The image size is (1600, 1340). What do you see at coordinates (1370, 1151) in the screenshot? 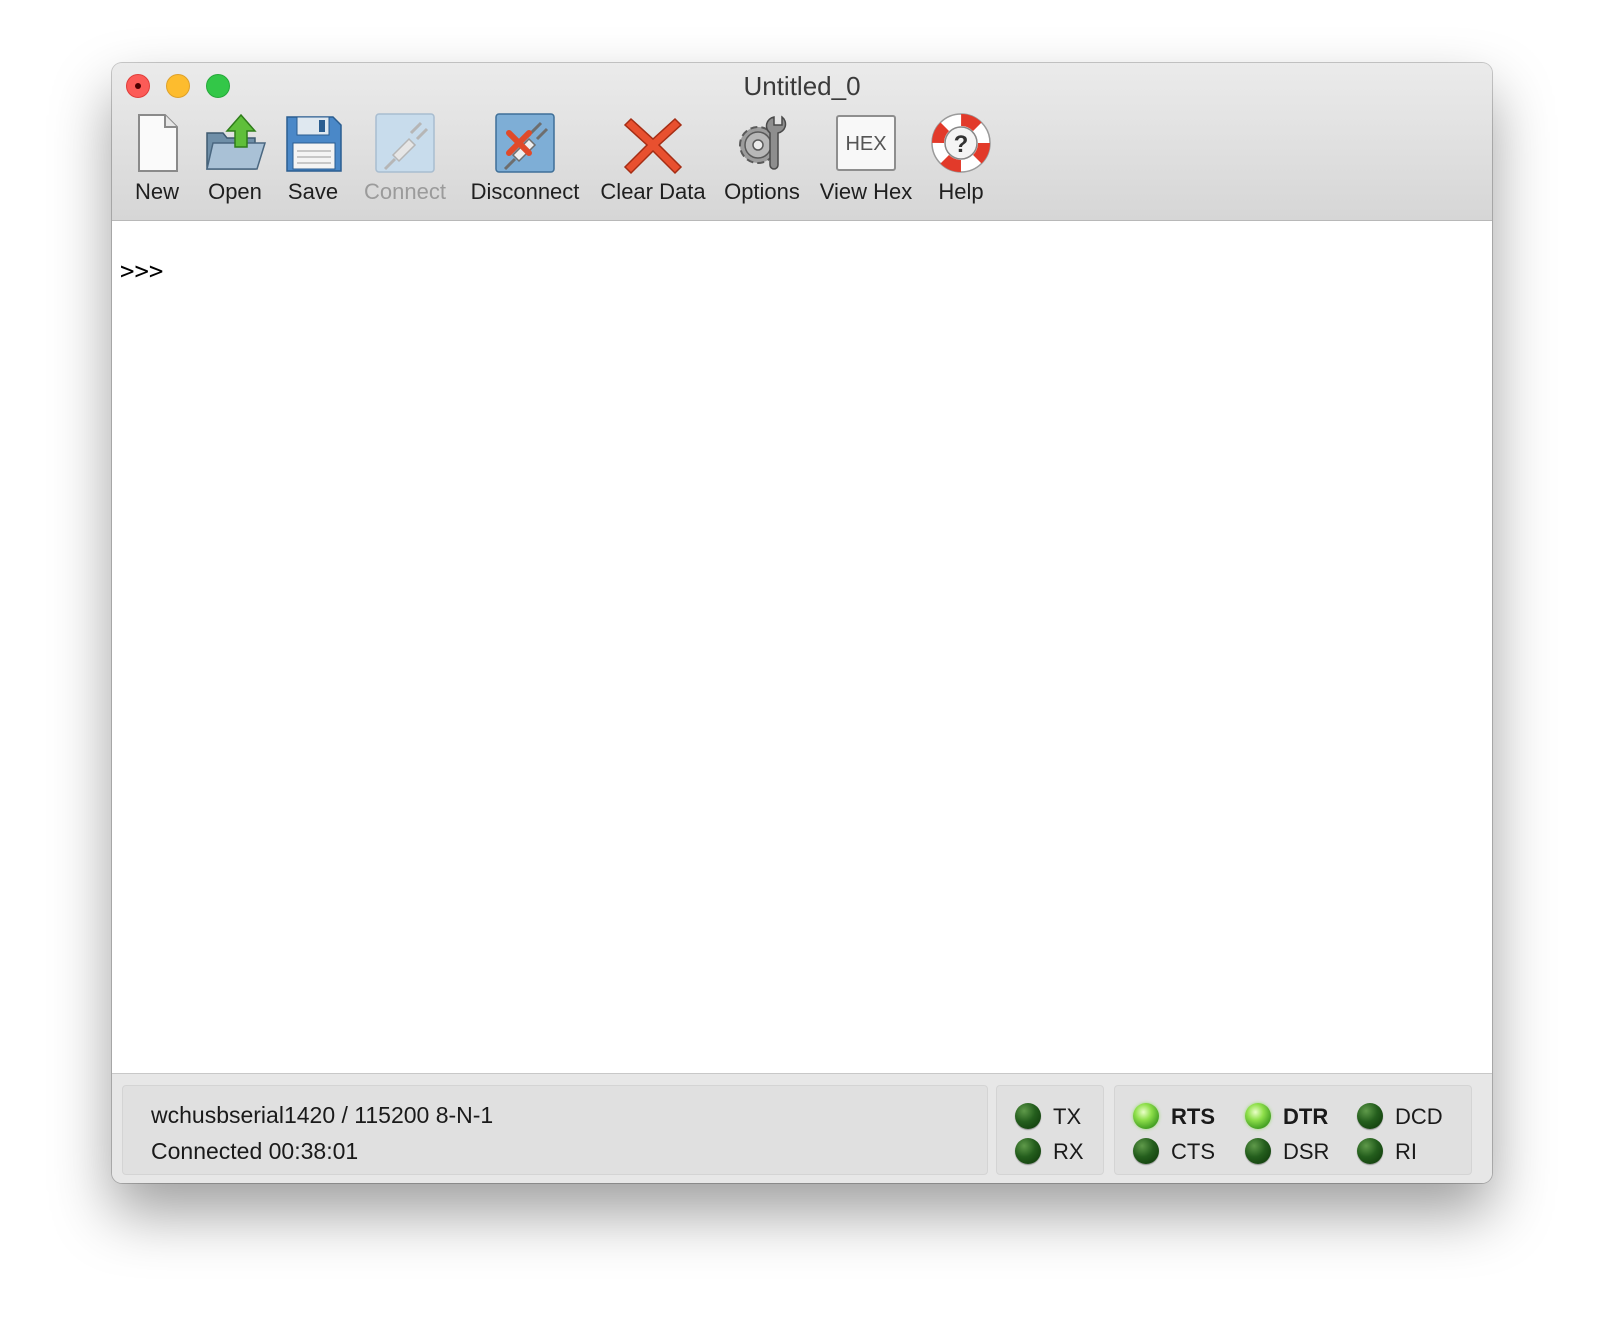
I see `ri-led-icon` at bounding box center [1370, 1151].